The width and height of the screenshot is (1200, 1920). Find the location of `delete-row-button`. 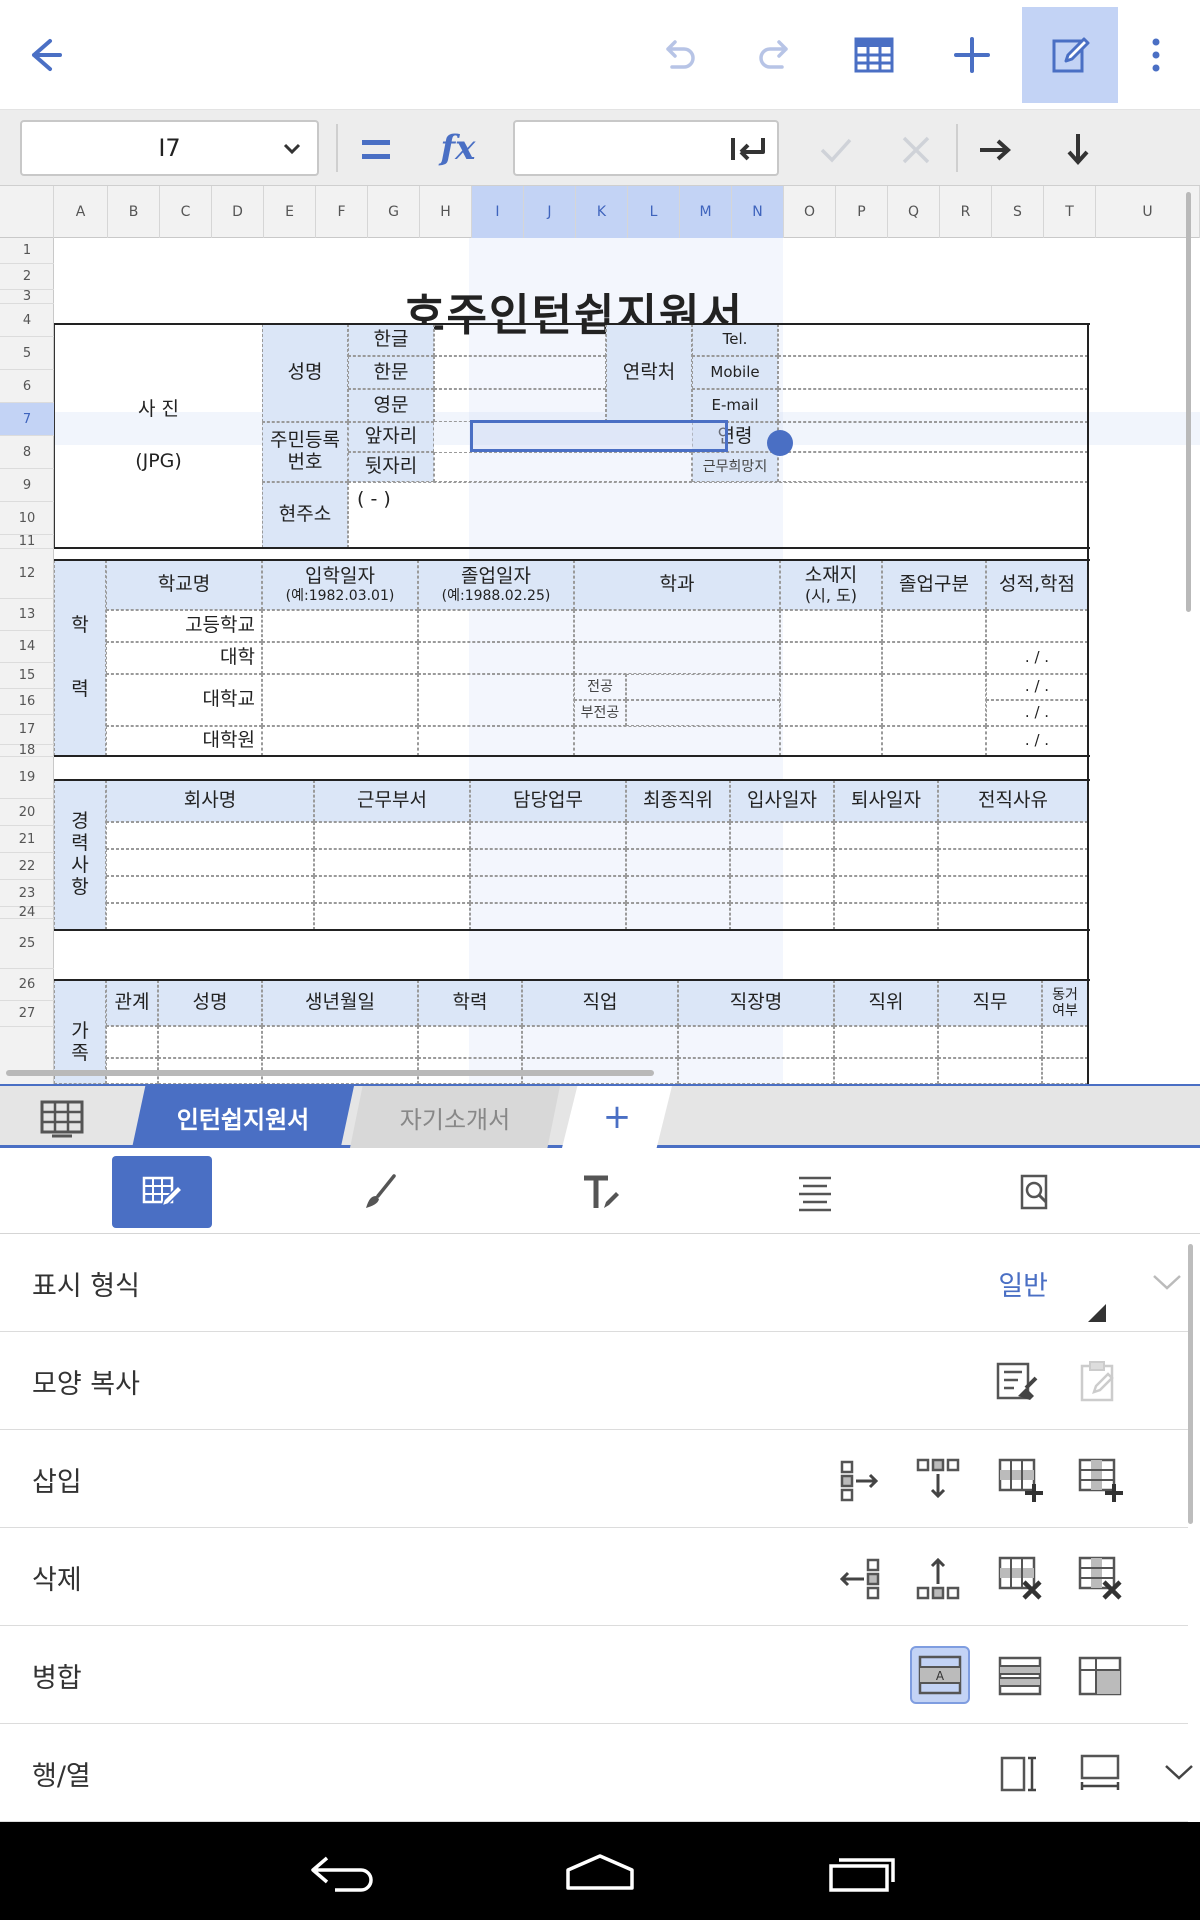

delete-row-button is located at coordinates (1020, 1578).